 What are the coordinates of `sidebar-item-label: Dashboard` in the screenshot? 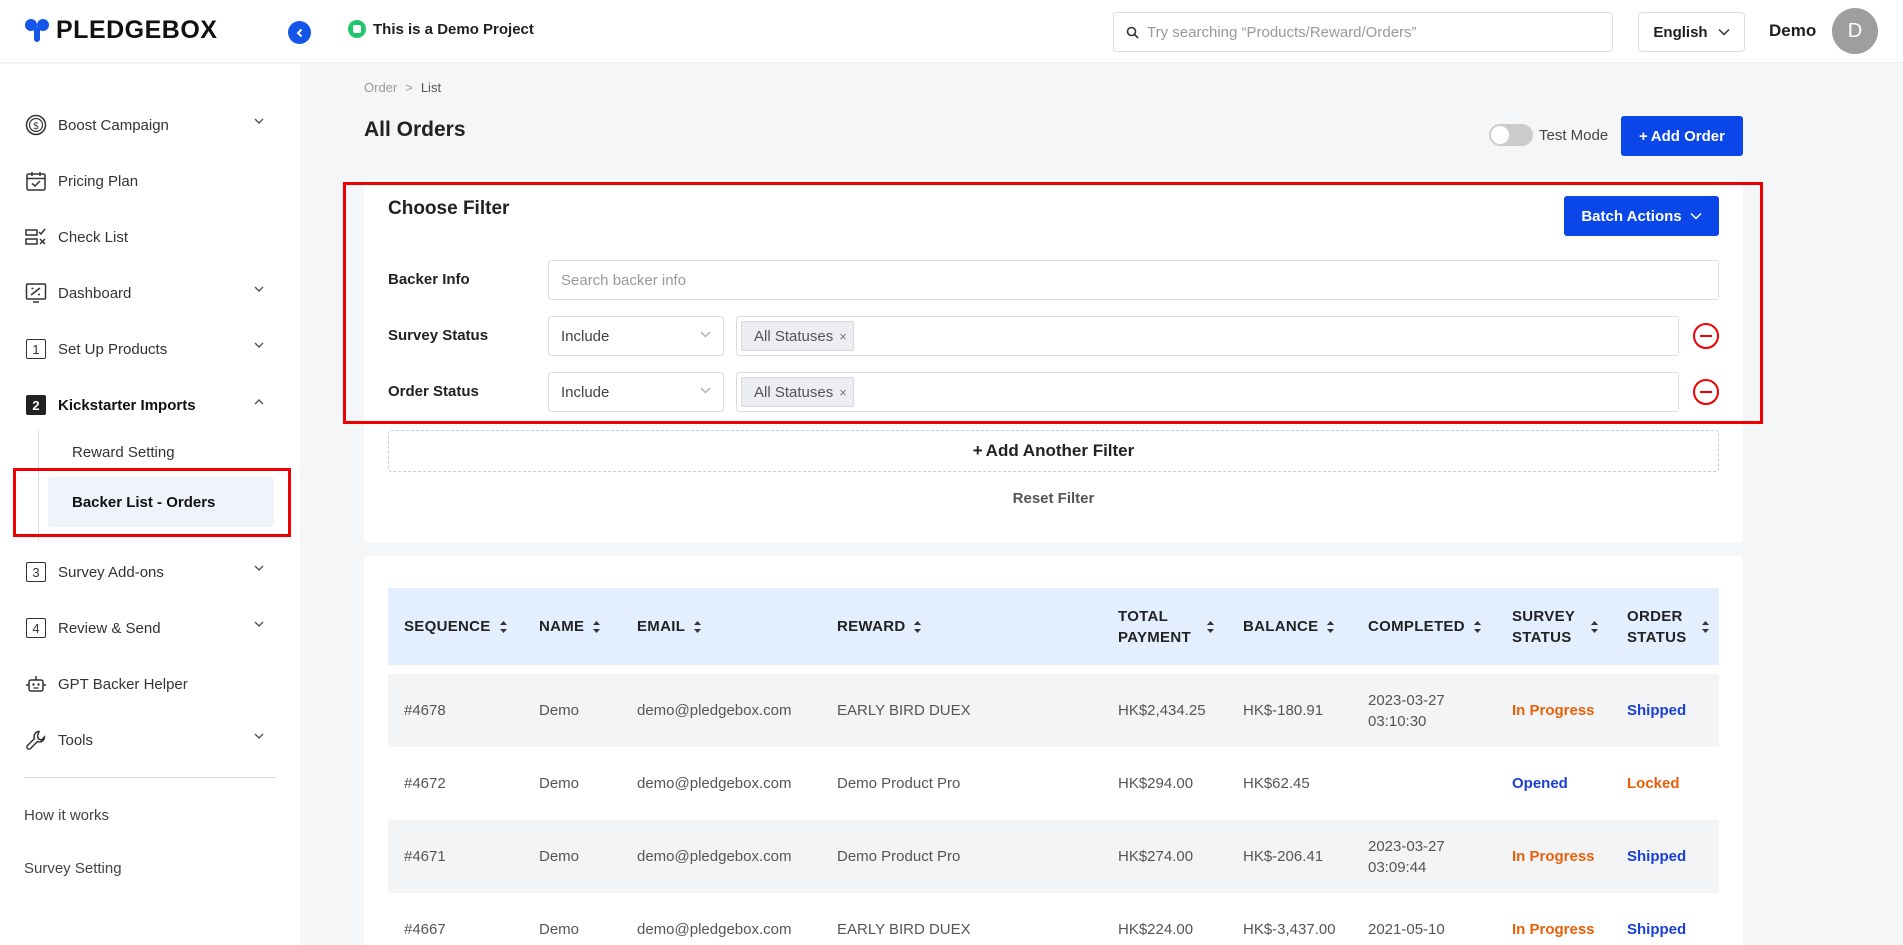 It's located at (95, 293).